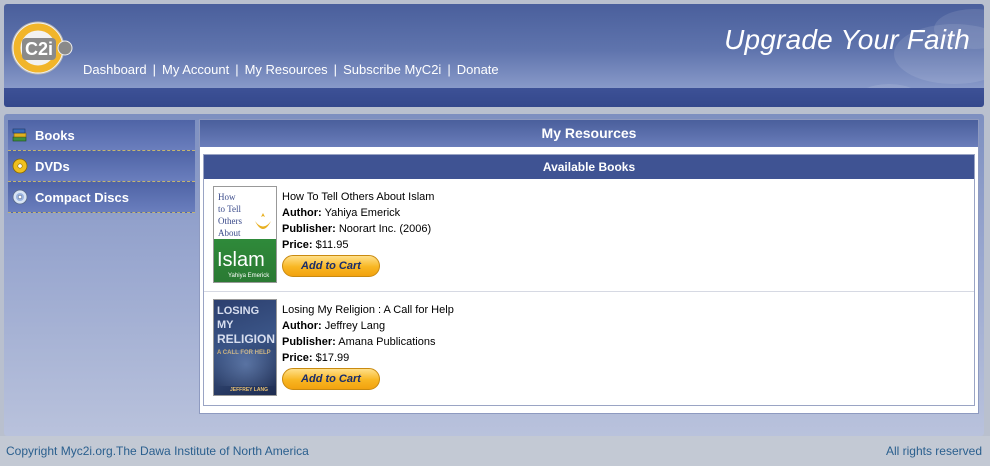 The width and height of the screenshot is (990, 466). I want to click on sidebar-item-label: DVDs, so click(52, 166).